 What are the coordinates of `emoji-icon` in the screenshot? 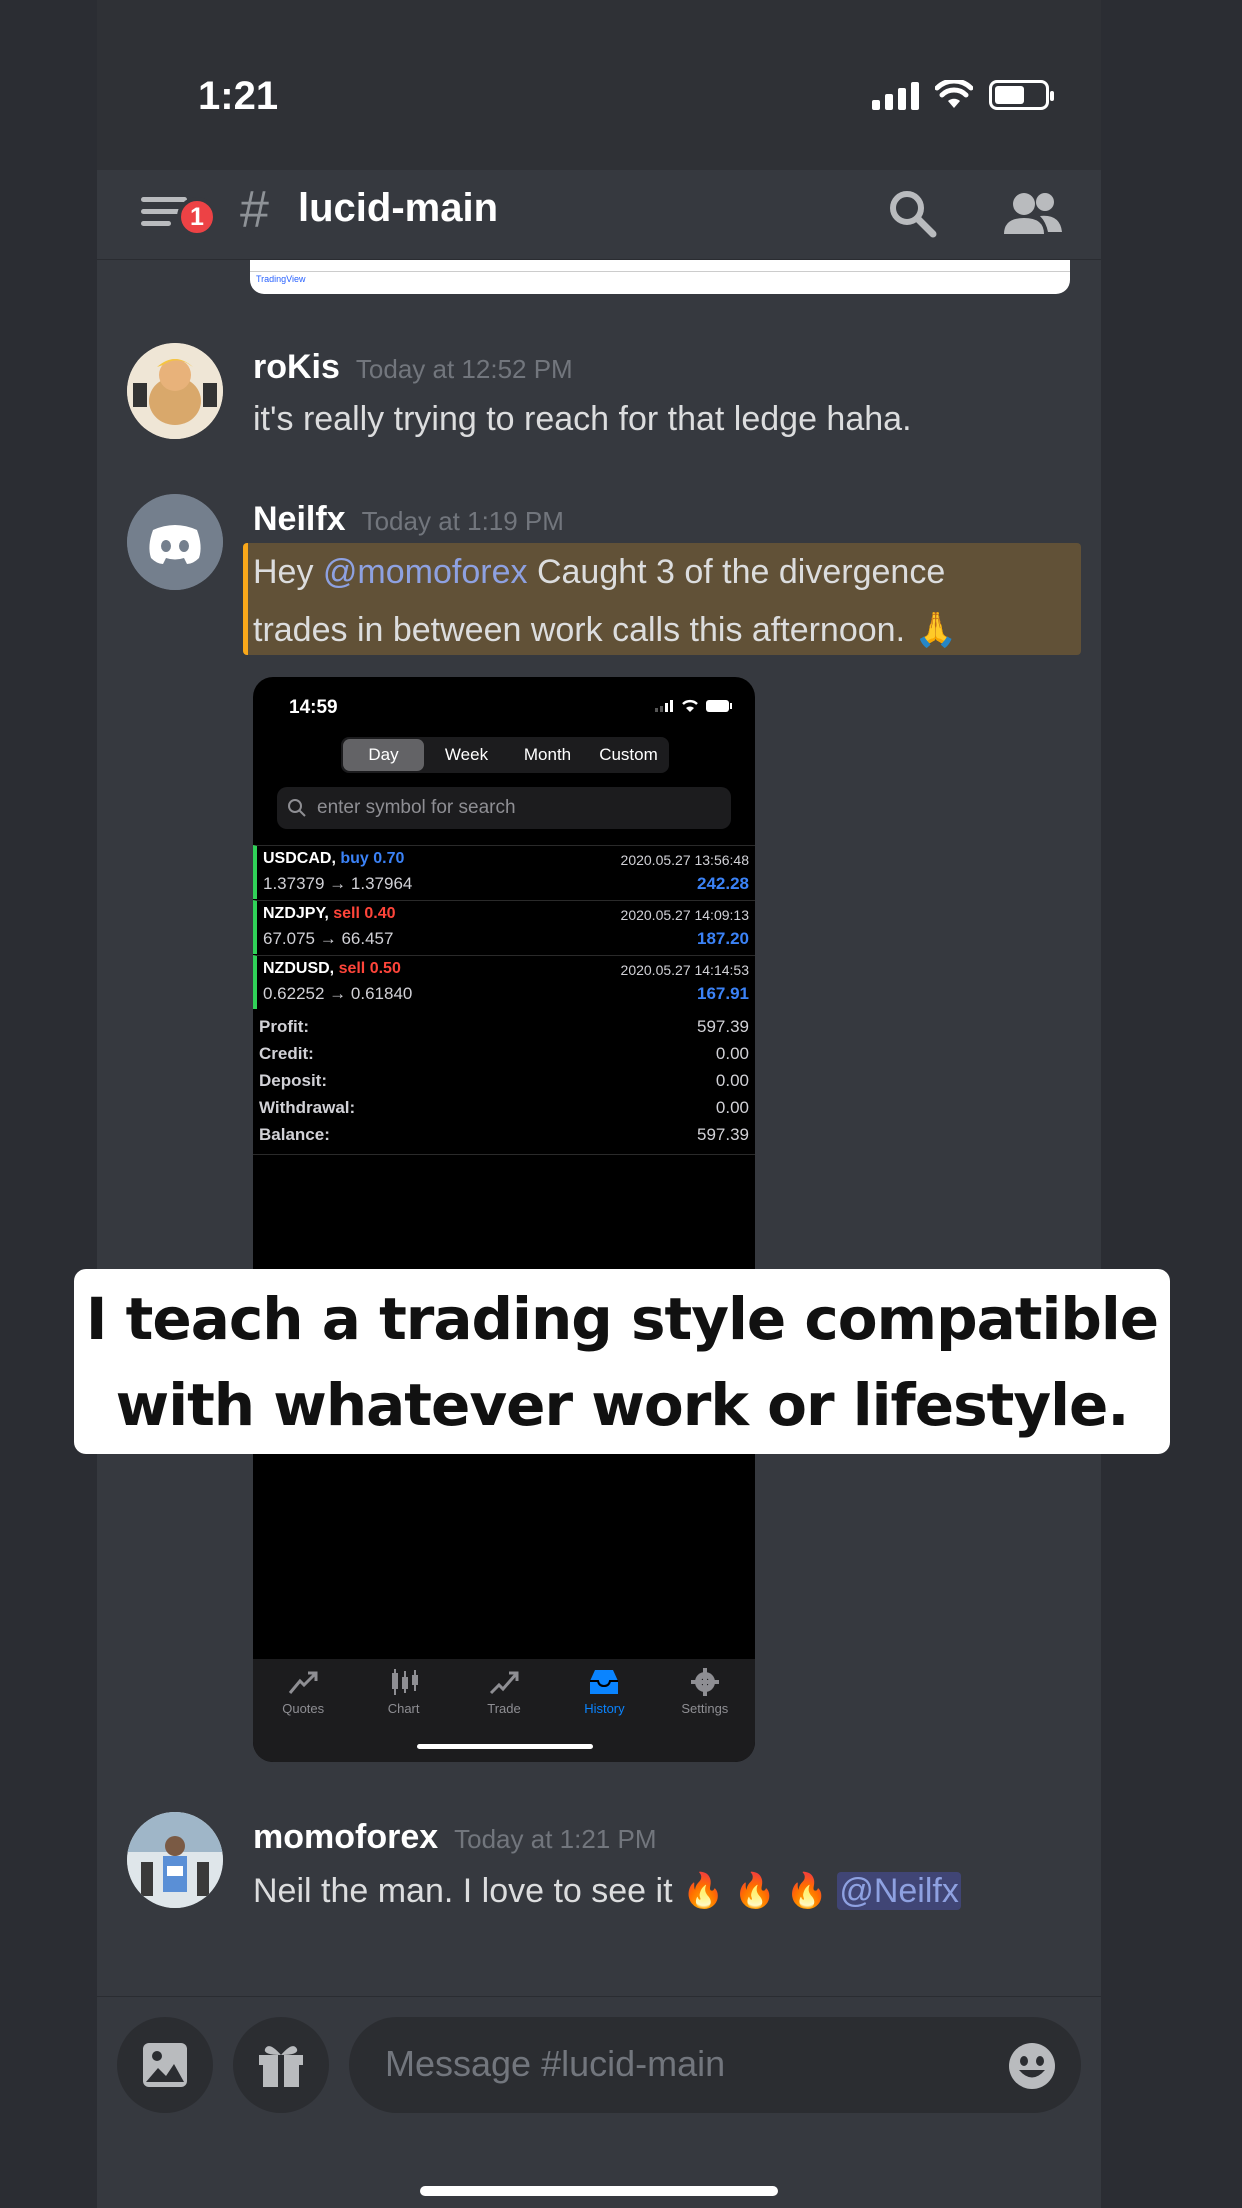 It's located at (1032, 2068).